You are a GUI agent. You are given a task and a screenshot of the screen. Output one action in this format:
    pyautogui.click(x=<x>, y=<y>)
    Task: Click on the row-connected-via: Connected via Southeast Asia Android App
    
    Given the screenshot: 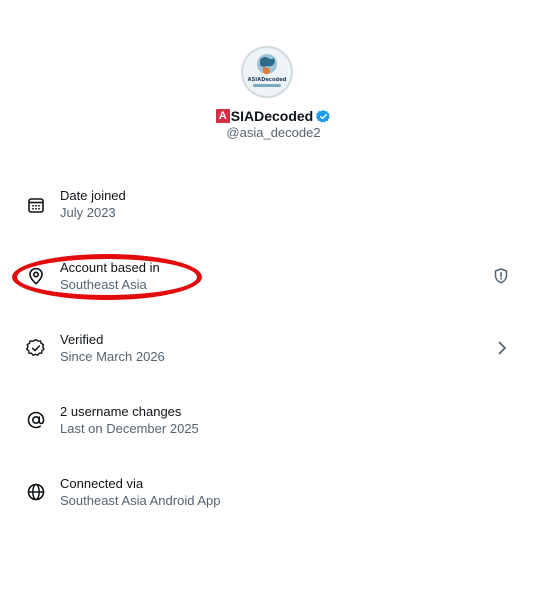 What is the action you would take?
    pyautogui.click(x=273, y=499)
    